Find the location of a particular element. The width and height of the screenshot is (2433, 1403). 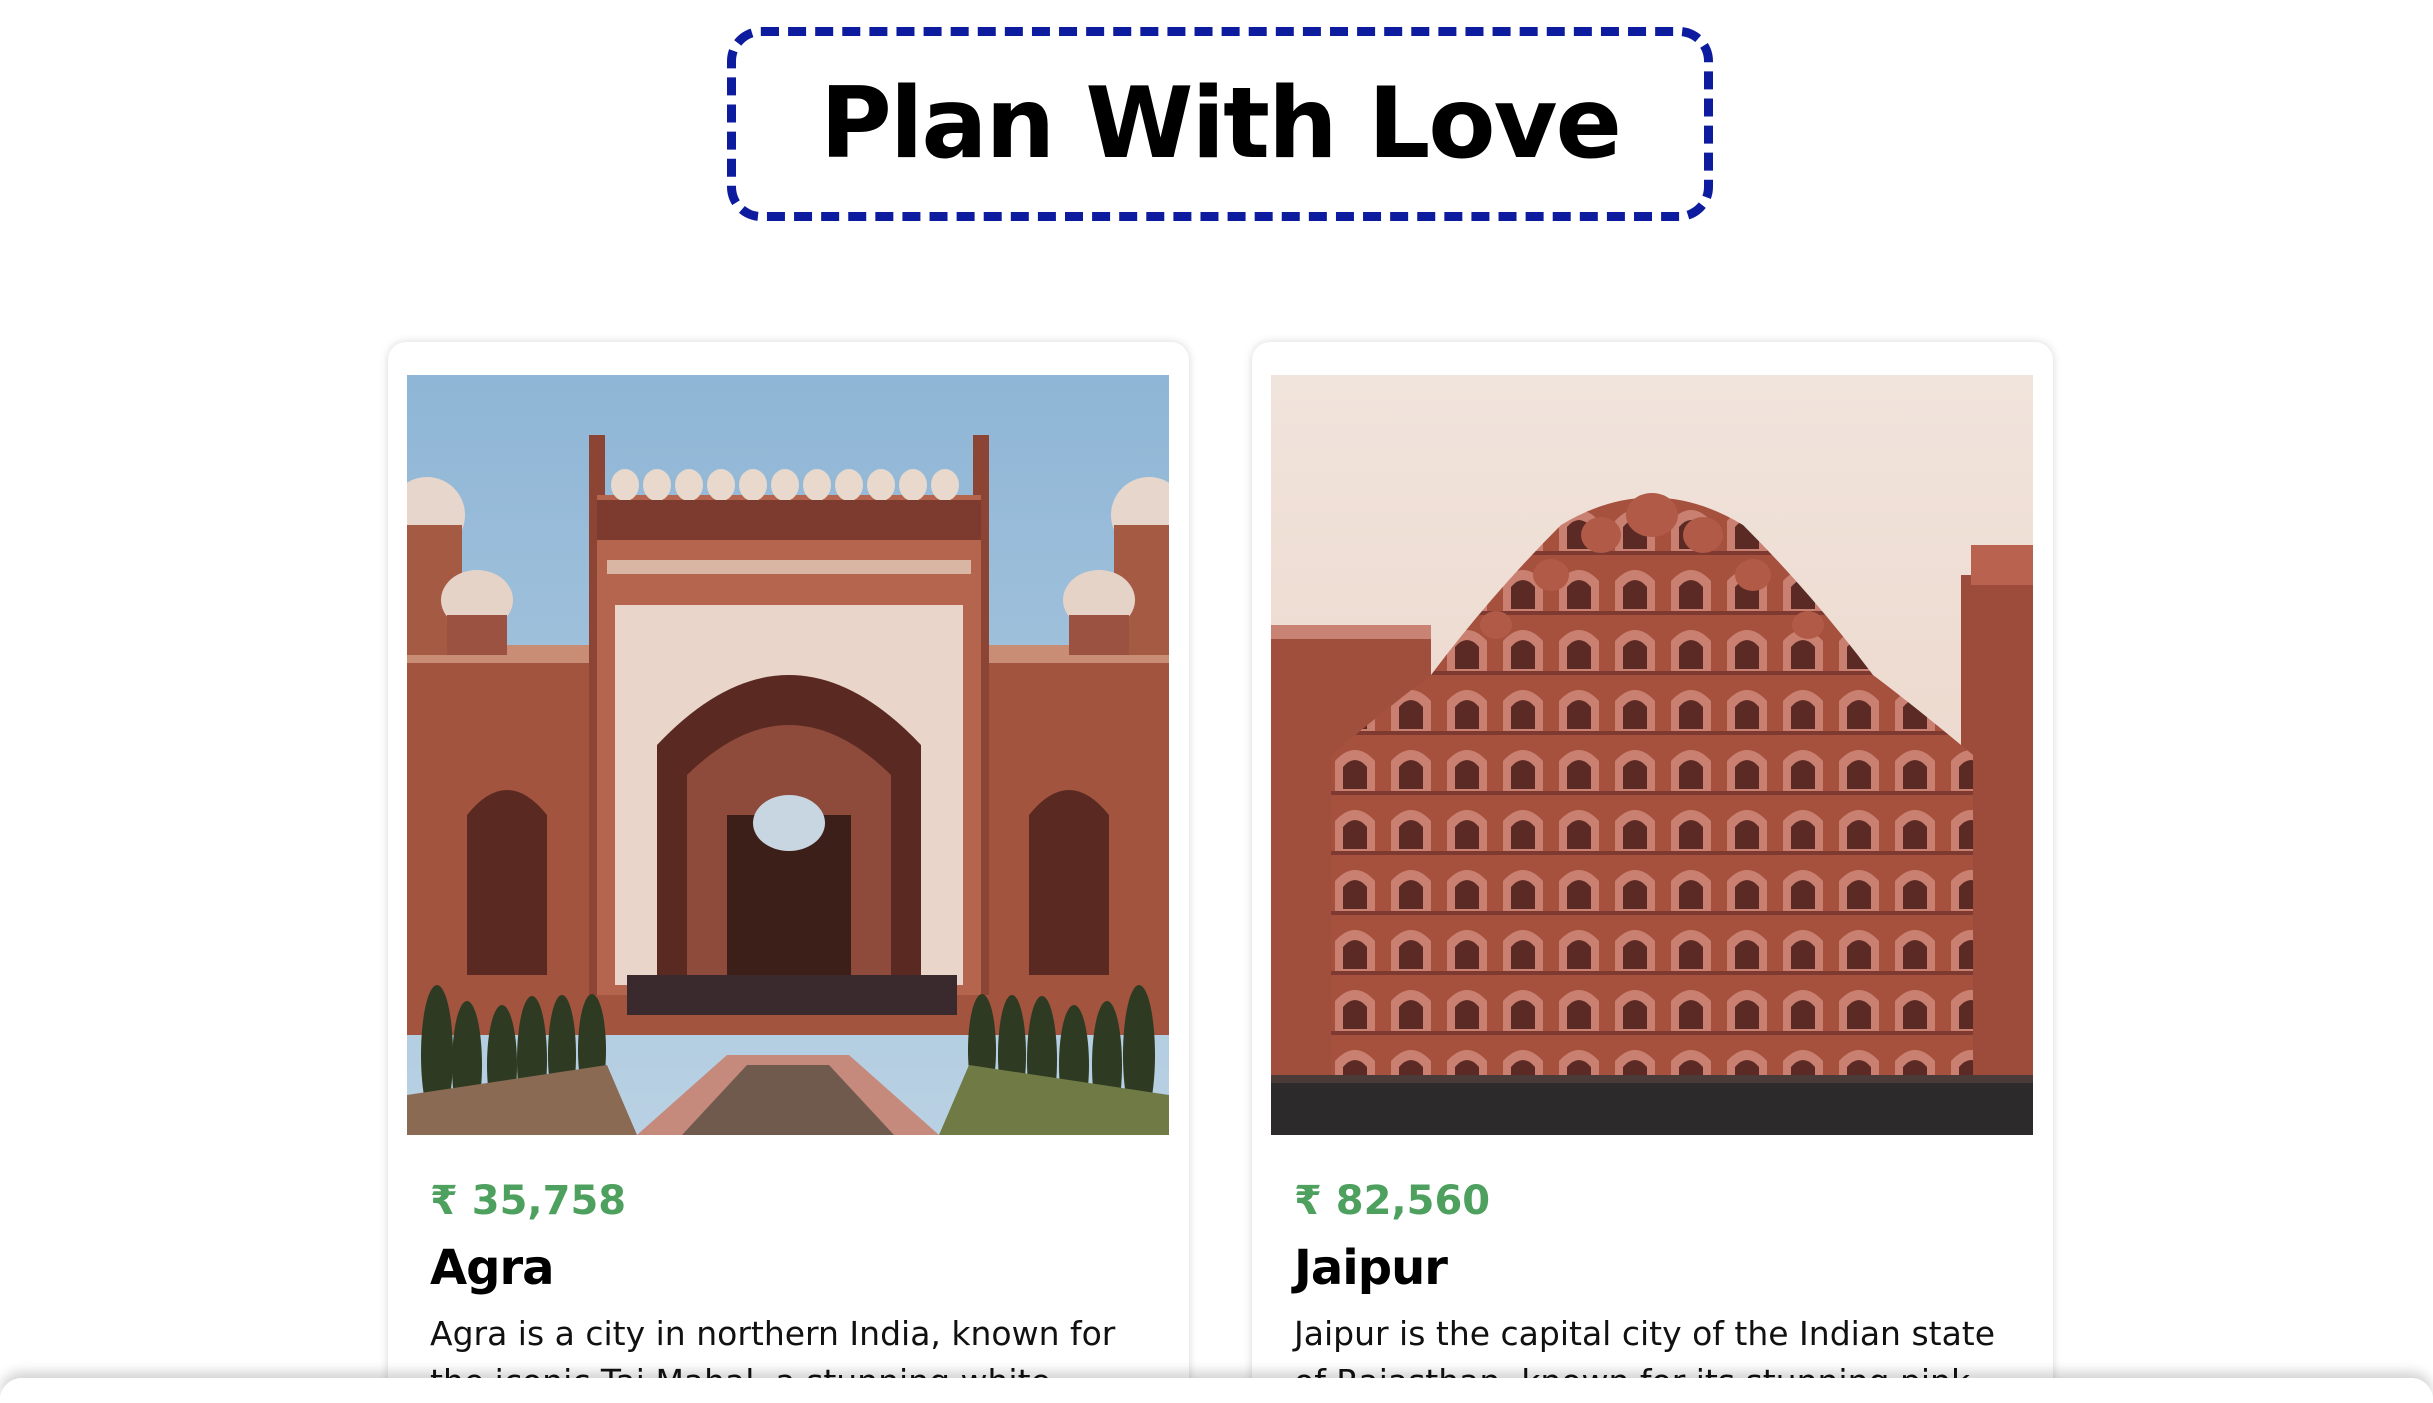

page-title: Plan With Love is located at coordinates (1221, 124).